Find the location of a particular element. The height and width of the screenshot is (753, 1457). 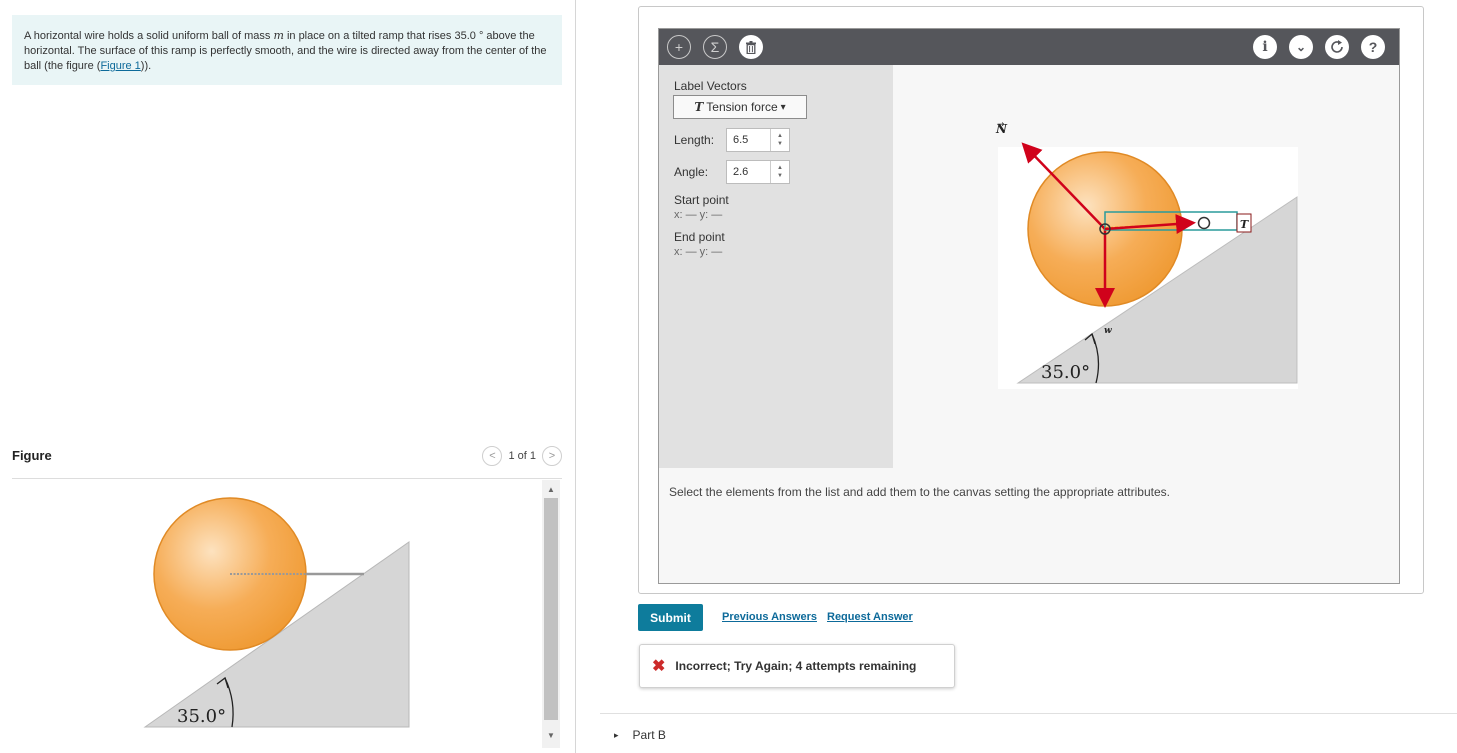

part-b-label: Part B is located at coordinates (649, 735).